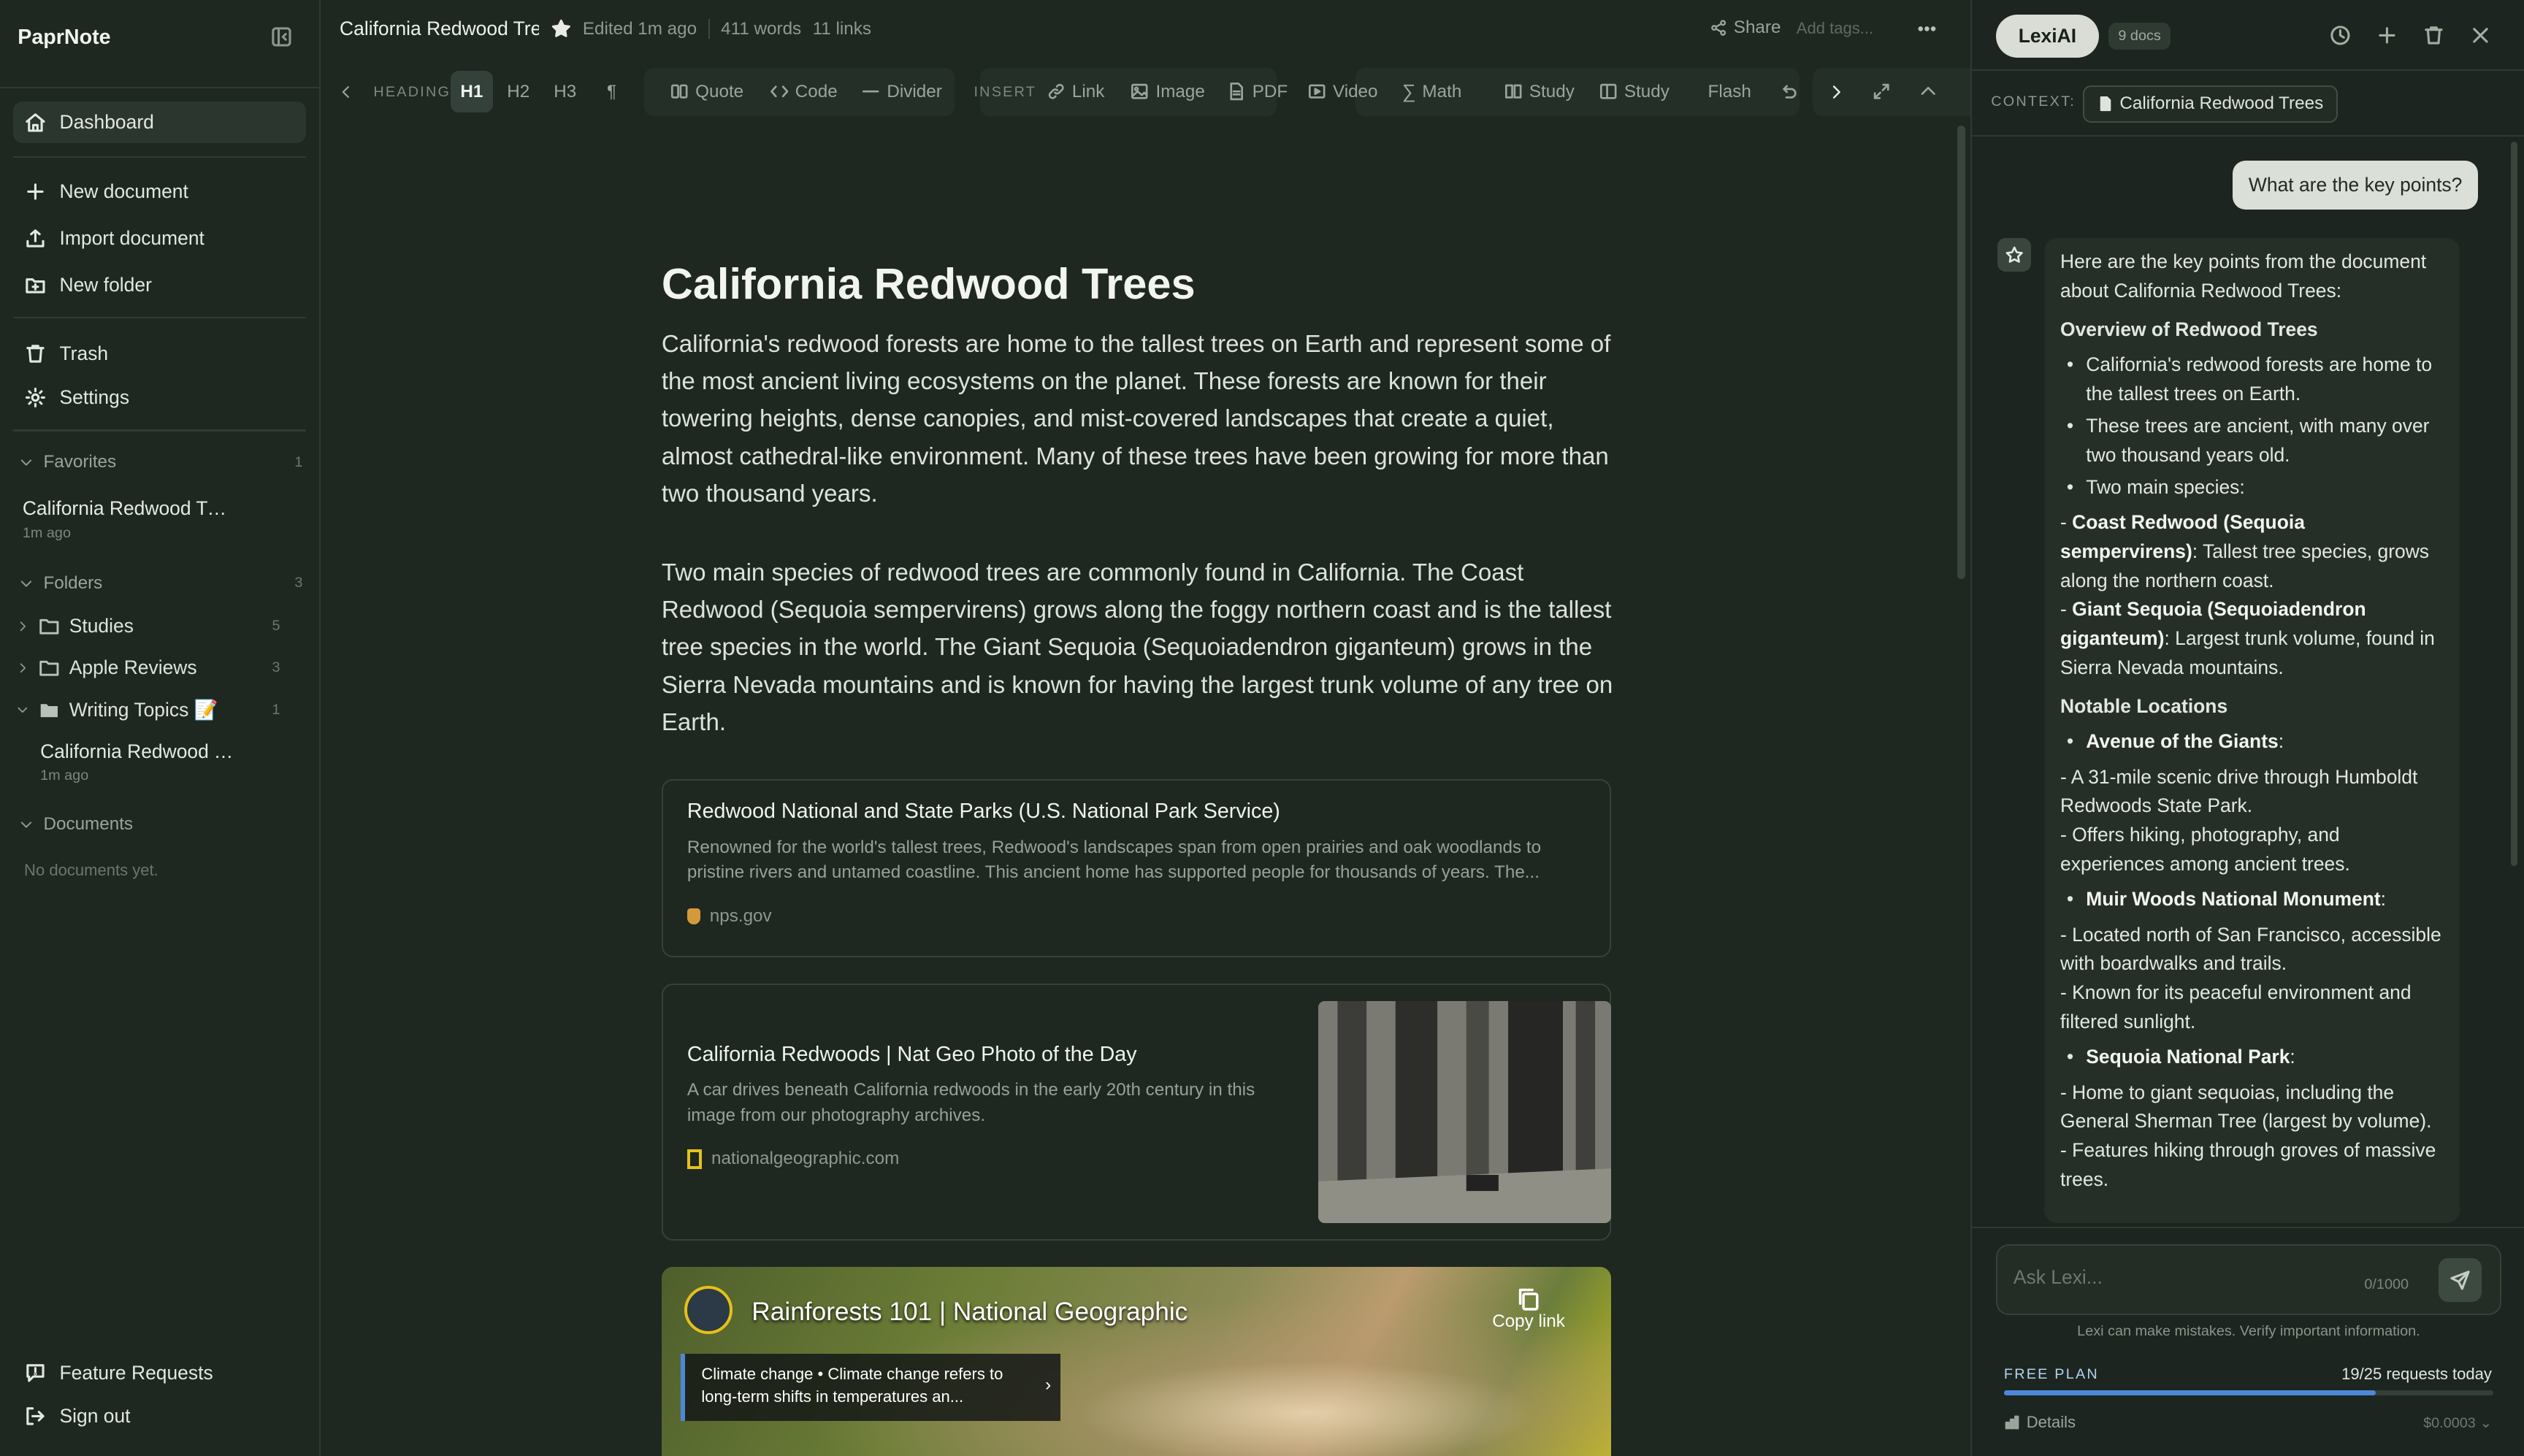 The height and width of the screenshot is (1456, 2524). I want to click on send-button, so click(2460, 1280).